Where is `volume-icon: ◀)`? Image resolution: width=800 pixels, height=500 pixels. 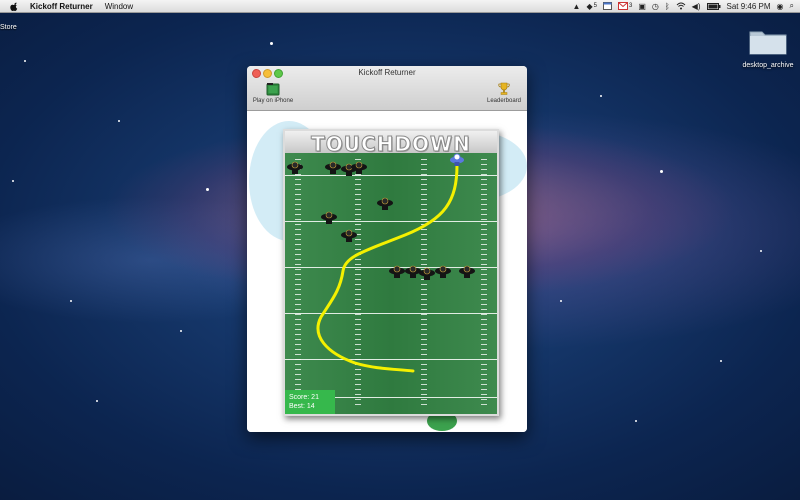 volume-icon: ◀) is located at coordinates (696, 6).